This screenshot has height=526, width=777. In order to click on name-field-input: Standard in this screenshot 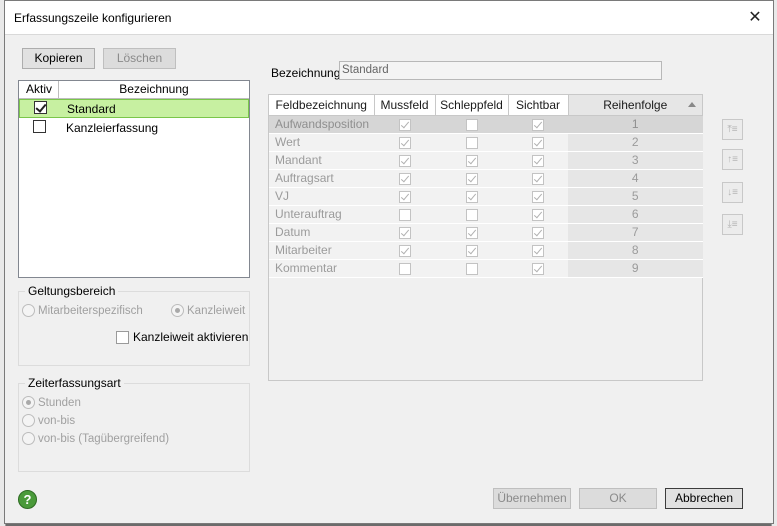, I will do `click(500, 70)`.